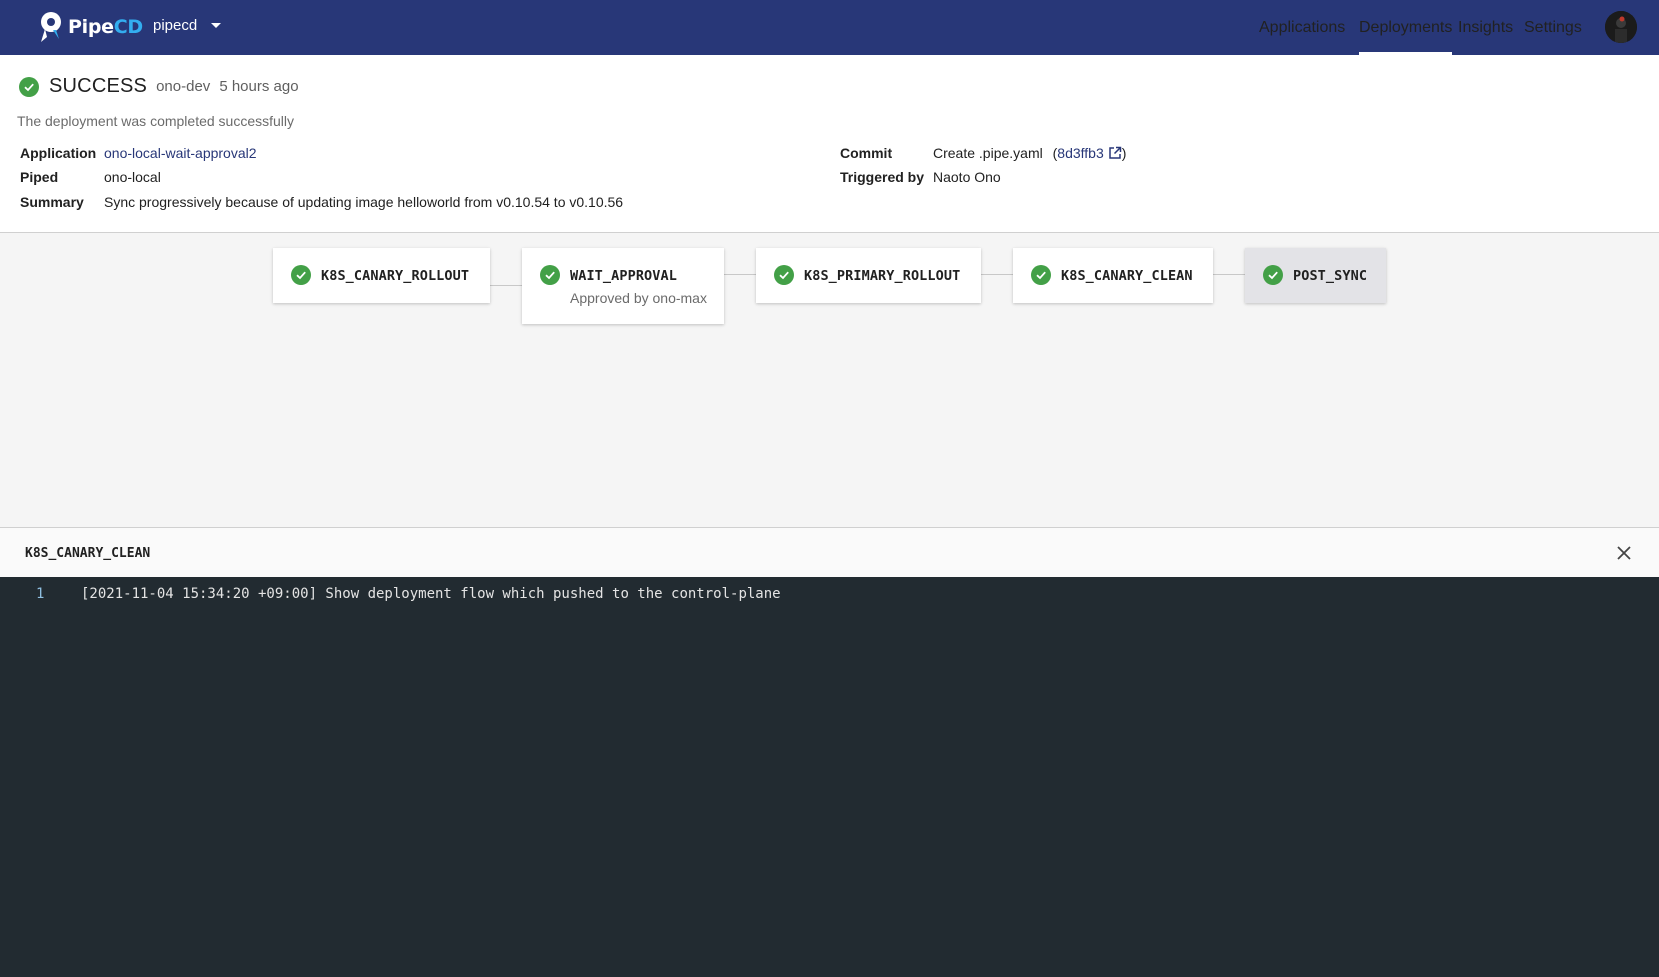  I want to click on stage-body: K8S_CANARY_ROLLOUT, so click(395, 275).